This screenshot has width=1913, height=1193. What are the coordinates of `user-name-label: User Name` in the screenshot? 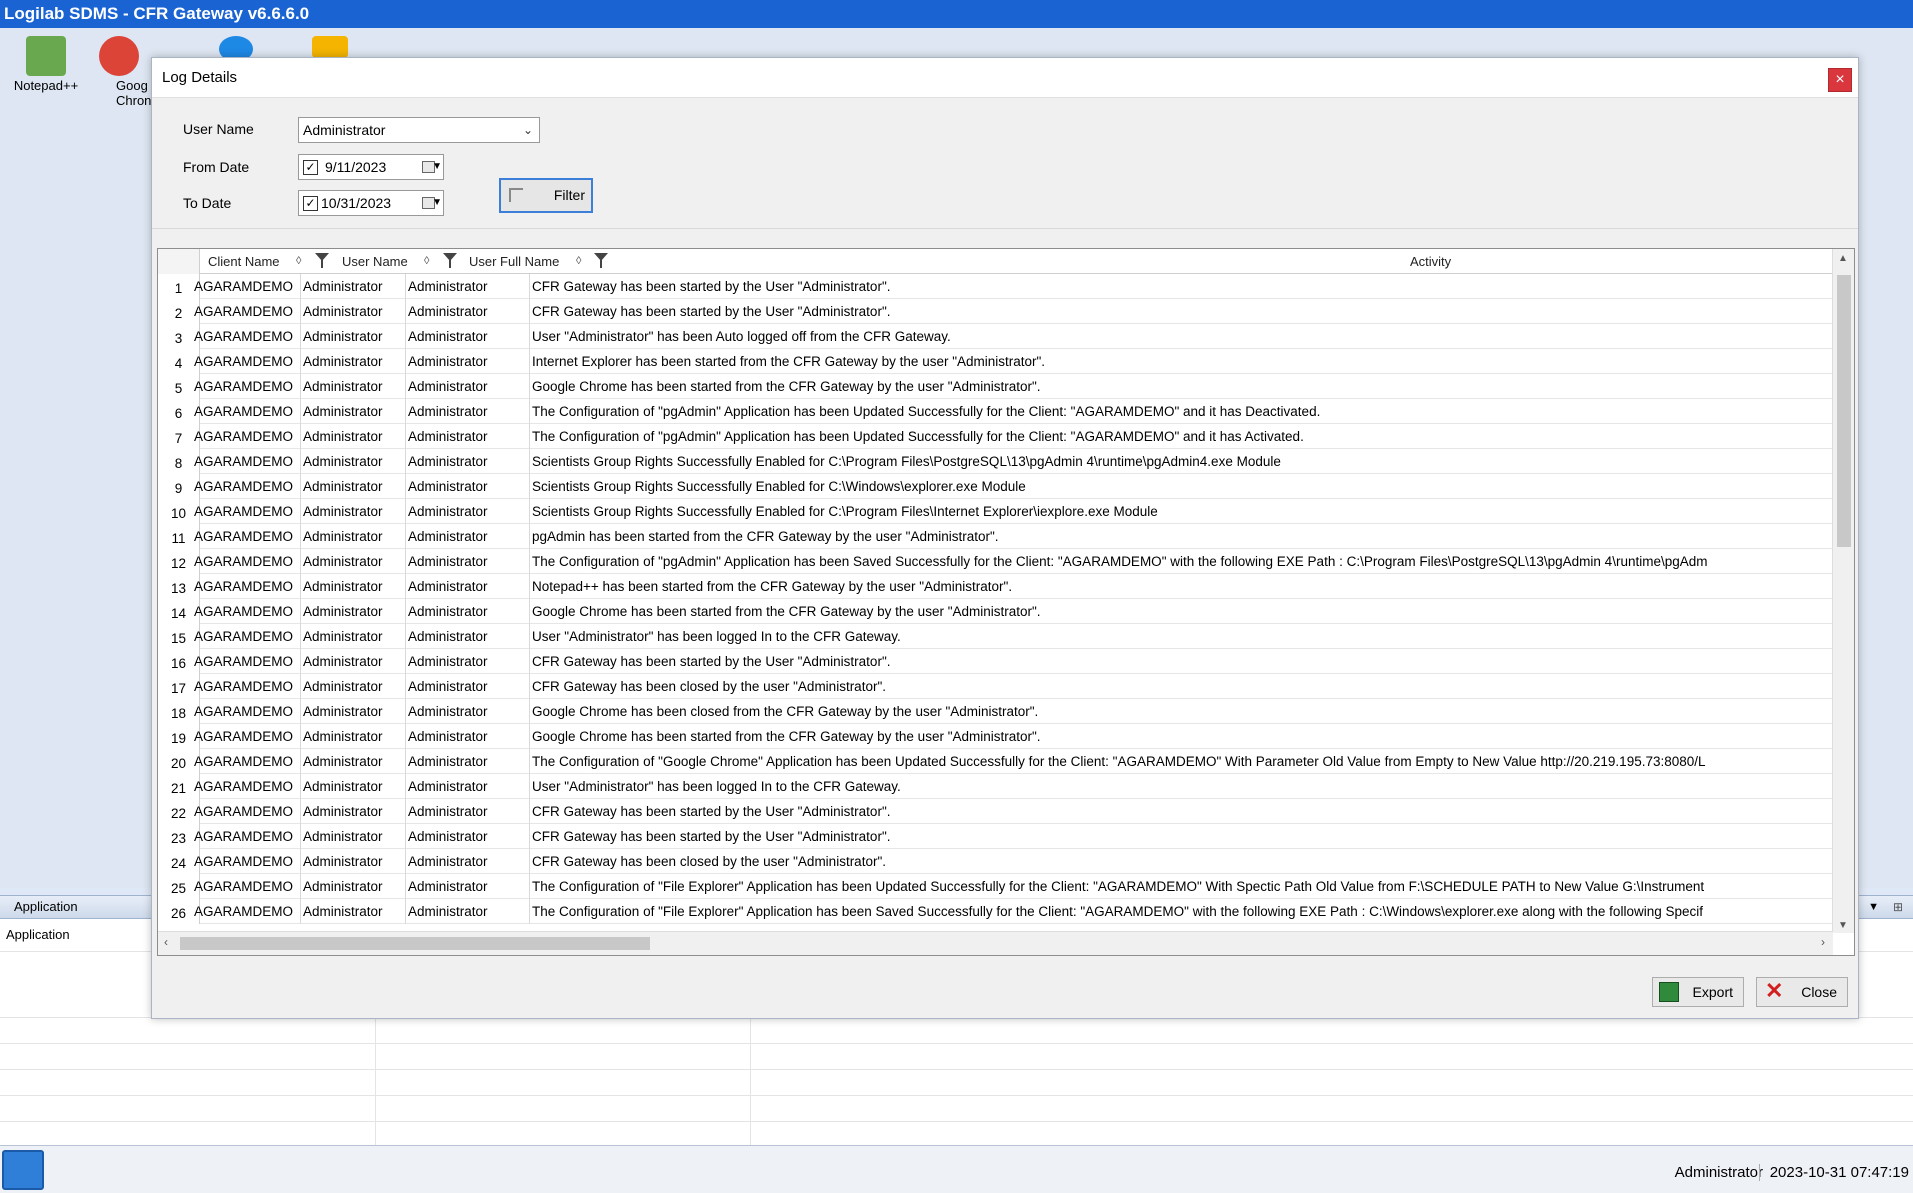 It's located at (218, 129).